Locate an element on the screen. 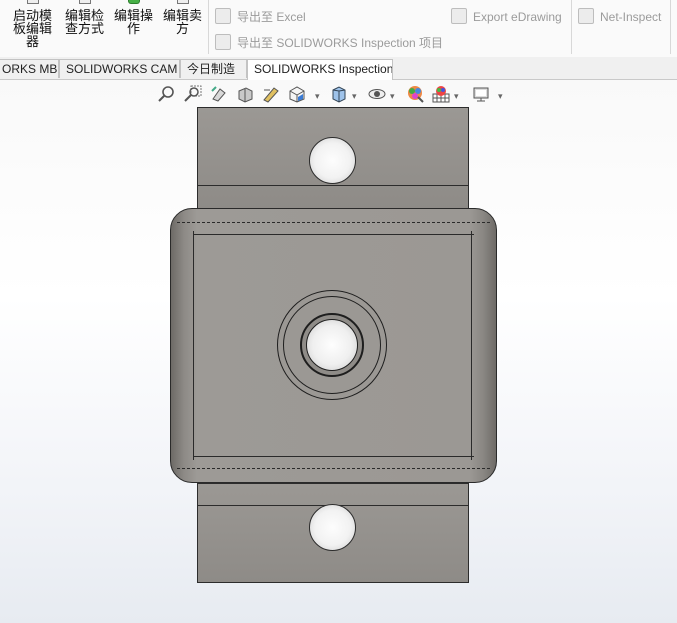  tab-inspection-label: SOLIDWORKS Inspection is located at coordinates (323, 69).